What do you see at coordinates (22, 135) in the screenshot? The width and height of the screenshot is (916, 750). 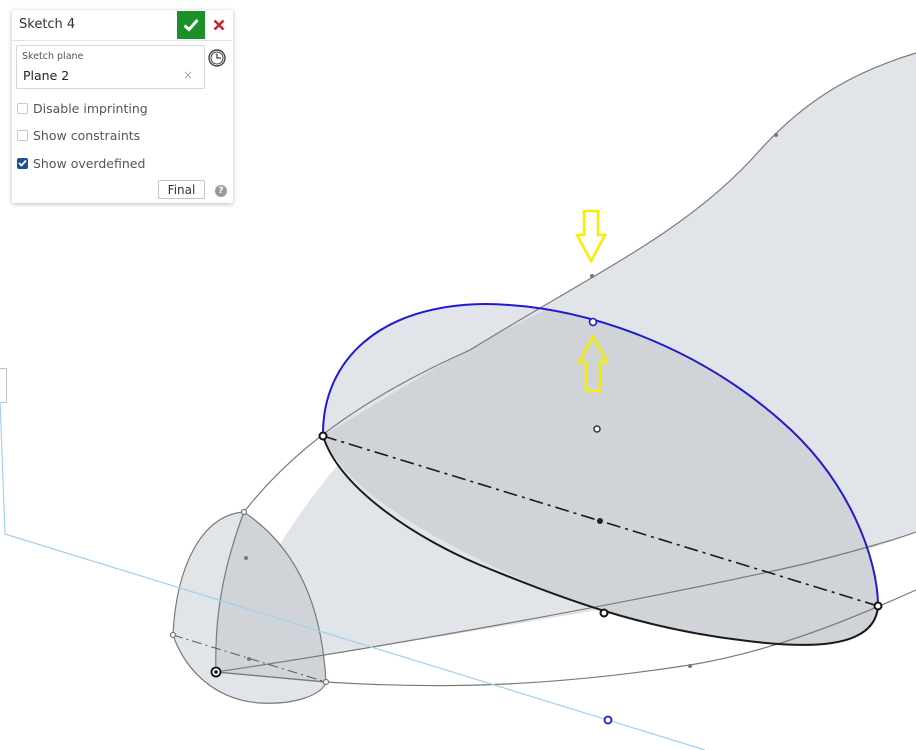 I see `show-constraints-checkbox` at bounding box center [22, 135].